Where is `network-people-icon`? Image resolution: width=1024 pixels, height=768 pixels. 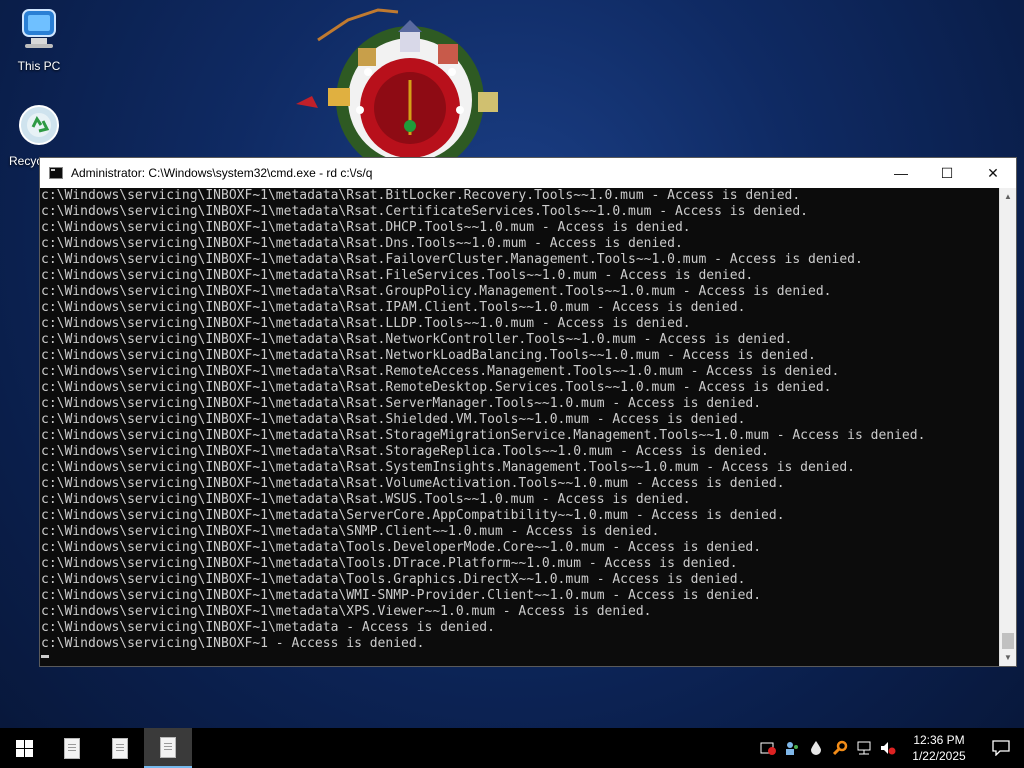 network-people-icon is located at coordinates (792, 748).